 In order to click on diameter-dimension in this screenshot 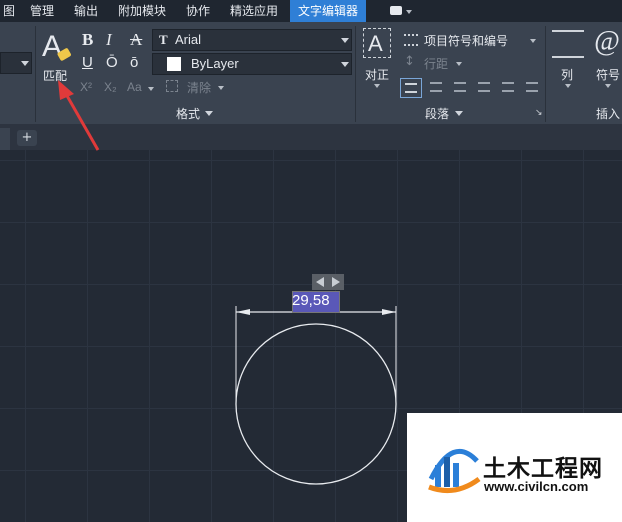, I will do `click(316, 355)`.